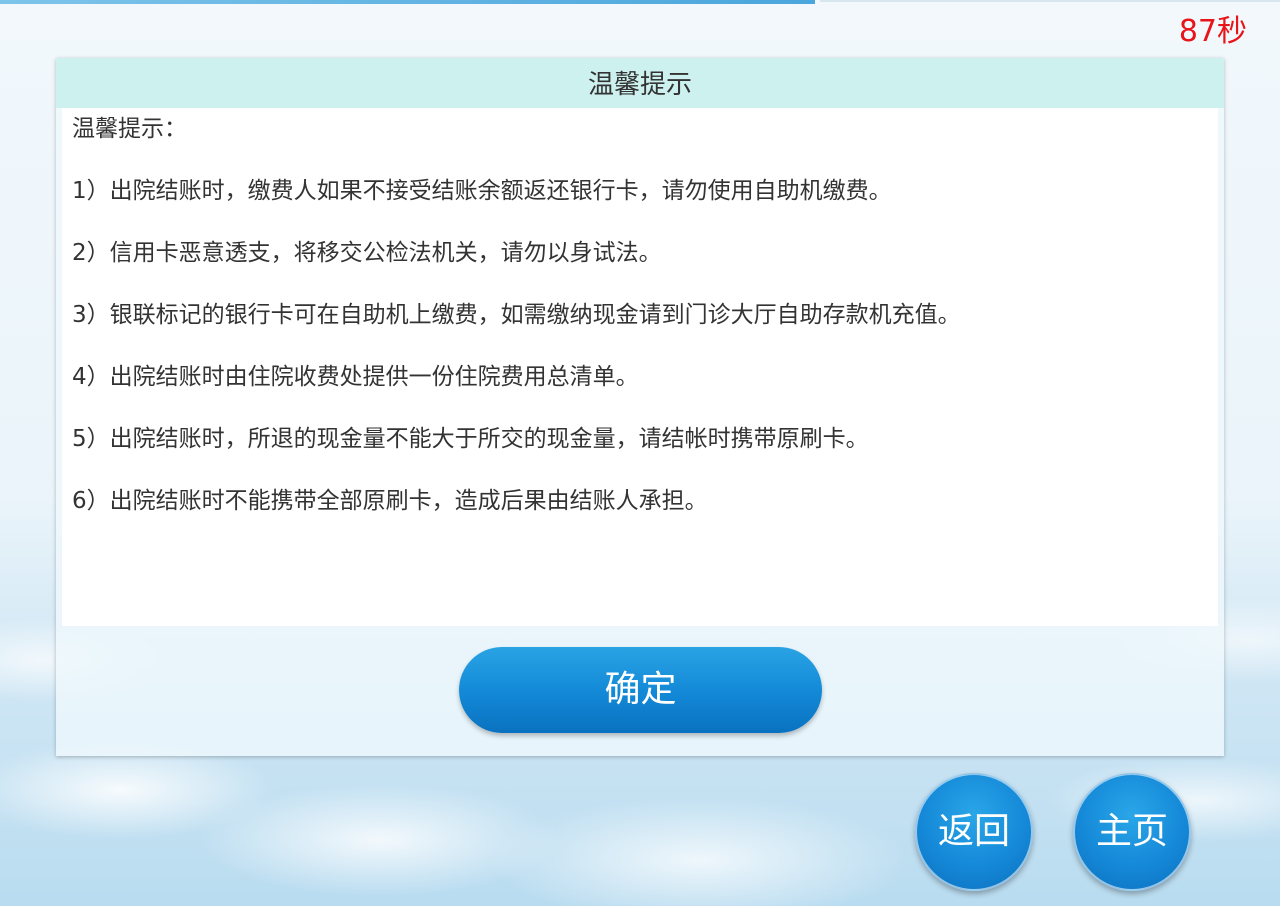 The image size is (1280, 906). I want to click on confirm-button: 确定, so click(640, 690).